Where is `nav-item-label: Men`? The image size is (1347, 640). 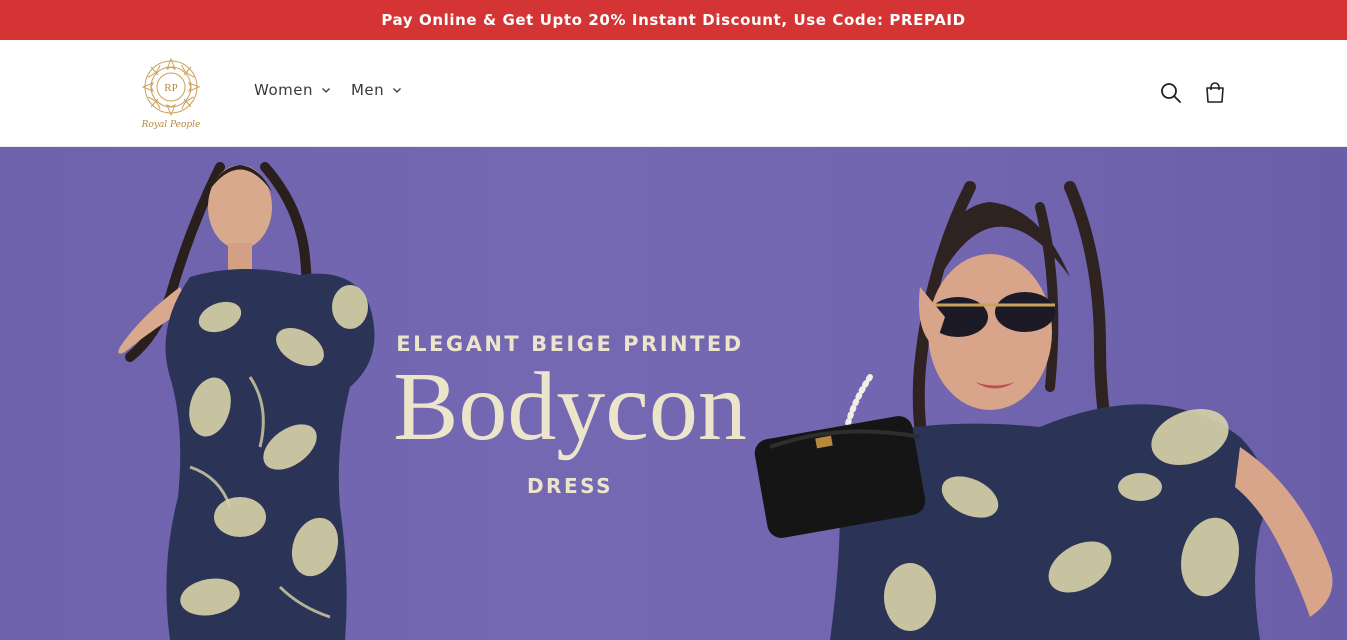
nav-item-label: Men is located at coordinates (367, 90).